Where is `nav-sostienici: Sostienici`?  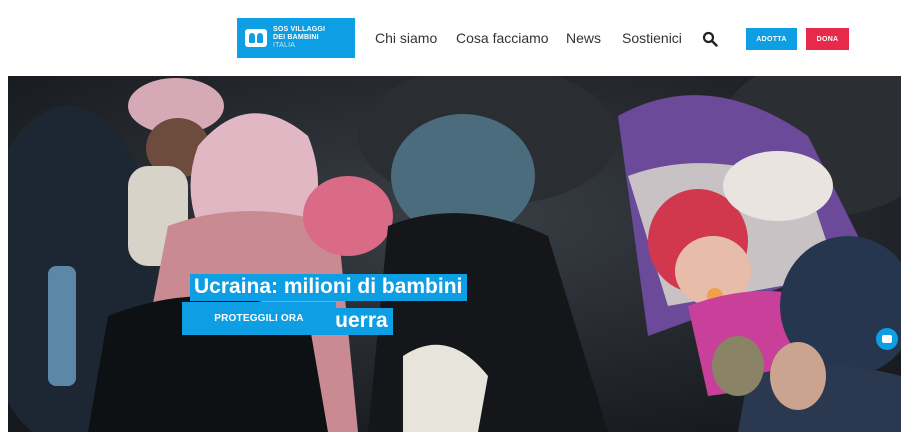 nav-sostienici: Sostienici is located at coordinates (652, 38).